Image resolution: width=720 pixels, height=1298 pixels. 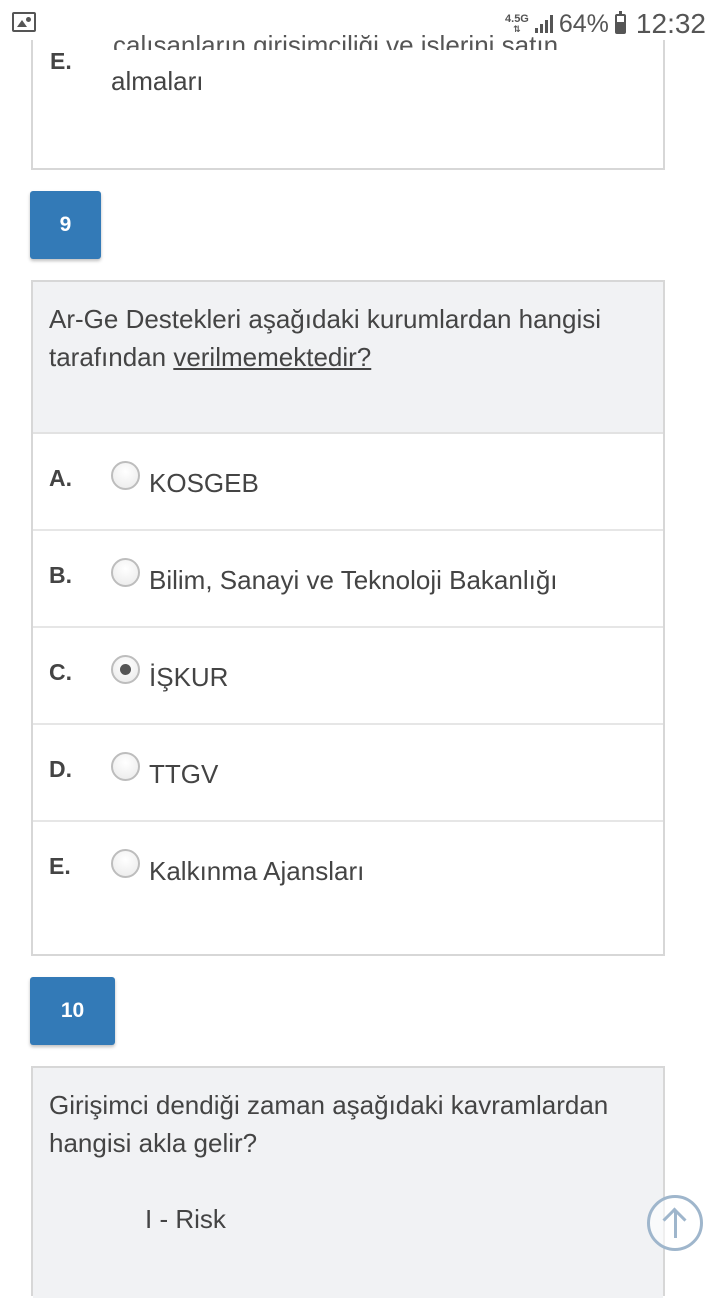 I want to click on radio-button-c, so click(x=125, y=669).